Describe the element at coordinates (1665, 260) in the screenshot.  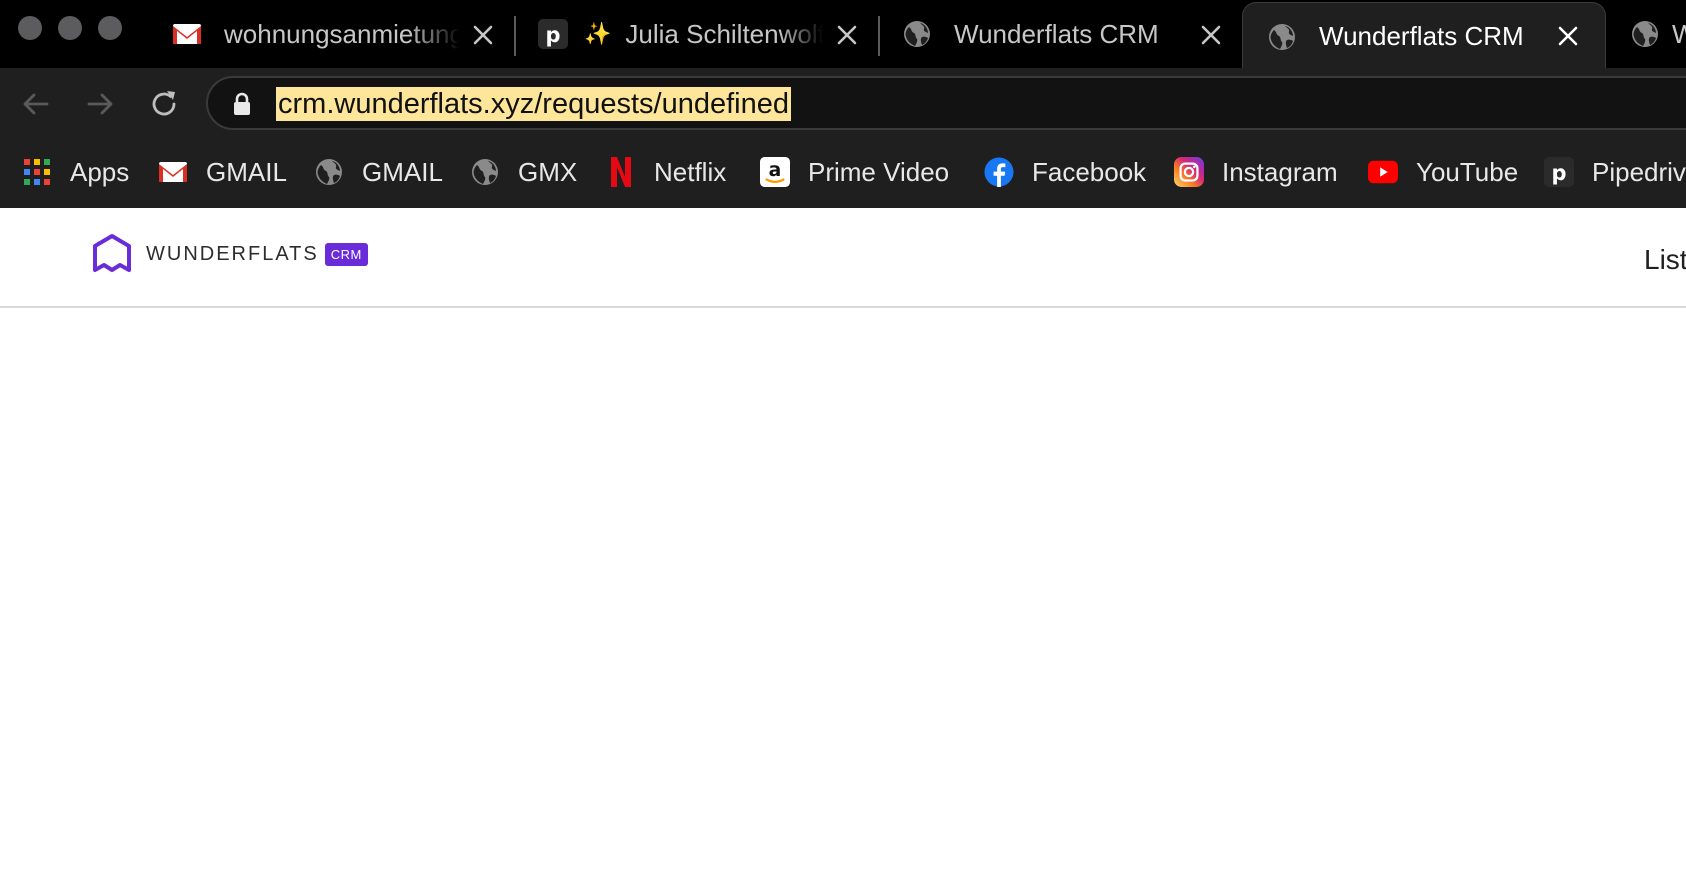
I see `nav-item-list: List` at that location.